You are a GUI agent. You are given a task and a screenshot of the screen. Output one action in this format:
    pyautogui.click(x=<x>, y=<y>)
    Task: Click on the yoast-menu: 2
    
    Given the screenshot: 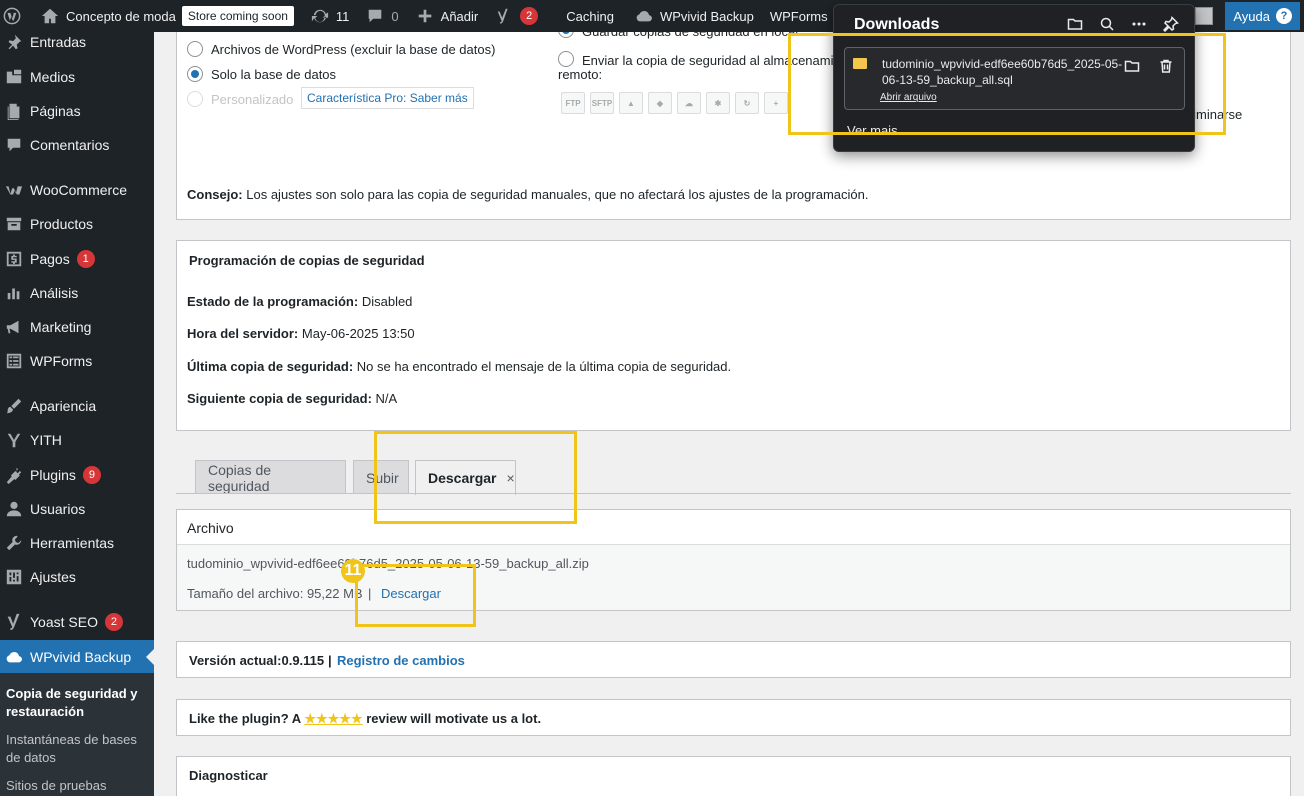 What is the action you would take?
    pyautogui.click(x=516, y=16)
    